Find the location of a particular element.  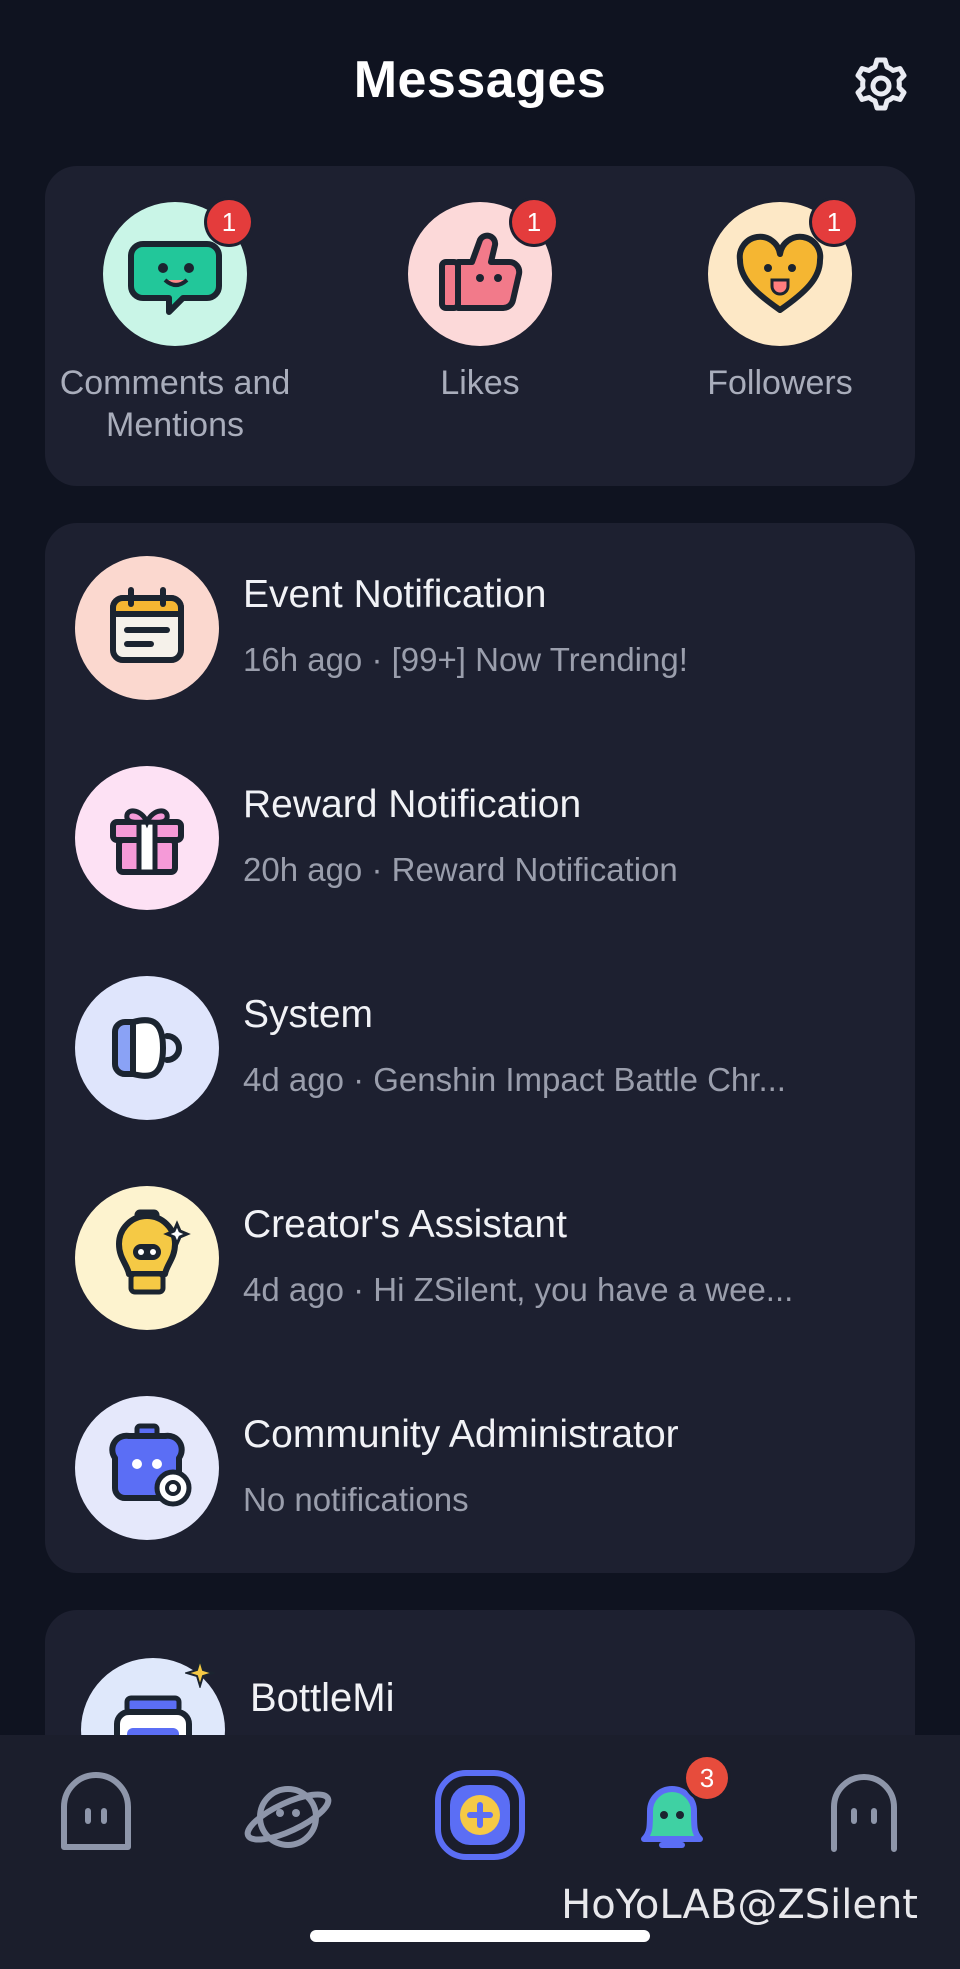

quick-label: Comments and Mentions is located at coordinates (175, 404).